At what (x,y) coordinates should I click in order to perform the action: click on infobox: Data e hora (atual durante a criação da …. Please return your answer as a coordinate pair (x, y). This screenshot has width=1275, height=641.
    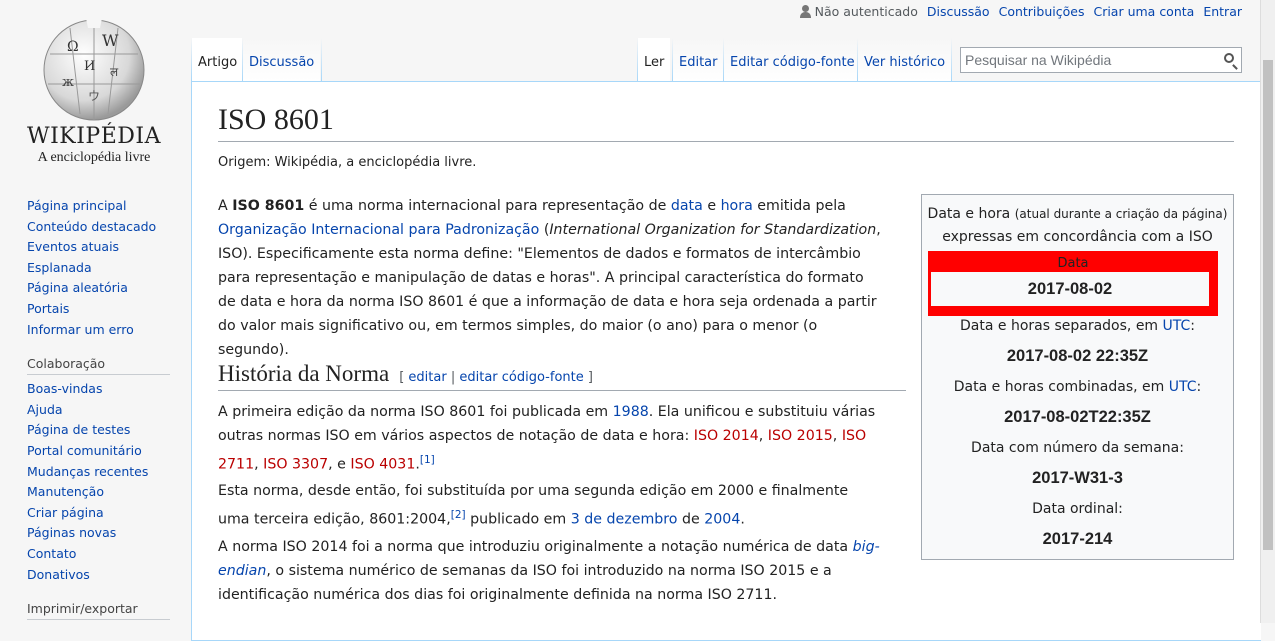
    Looking at the image, I should click on (1077, 377).